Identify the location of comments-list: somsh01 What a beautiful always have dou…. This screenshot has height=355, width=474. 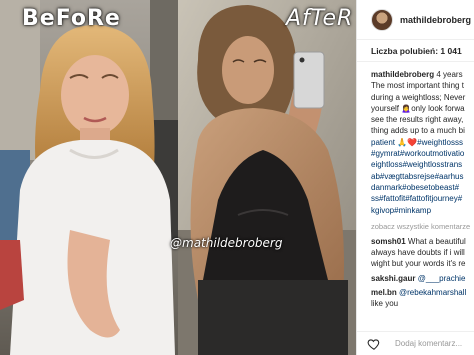
(415, 270).